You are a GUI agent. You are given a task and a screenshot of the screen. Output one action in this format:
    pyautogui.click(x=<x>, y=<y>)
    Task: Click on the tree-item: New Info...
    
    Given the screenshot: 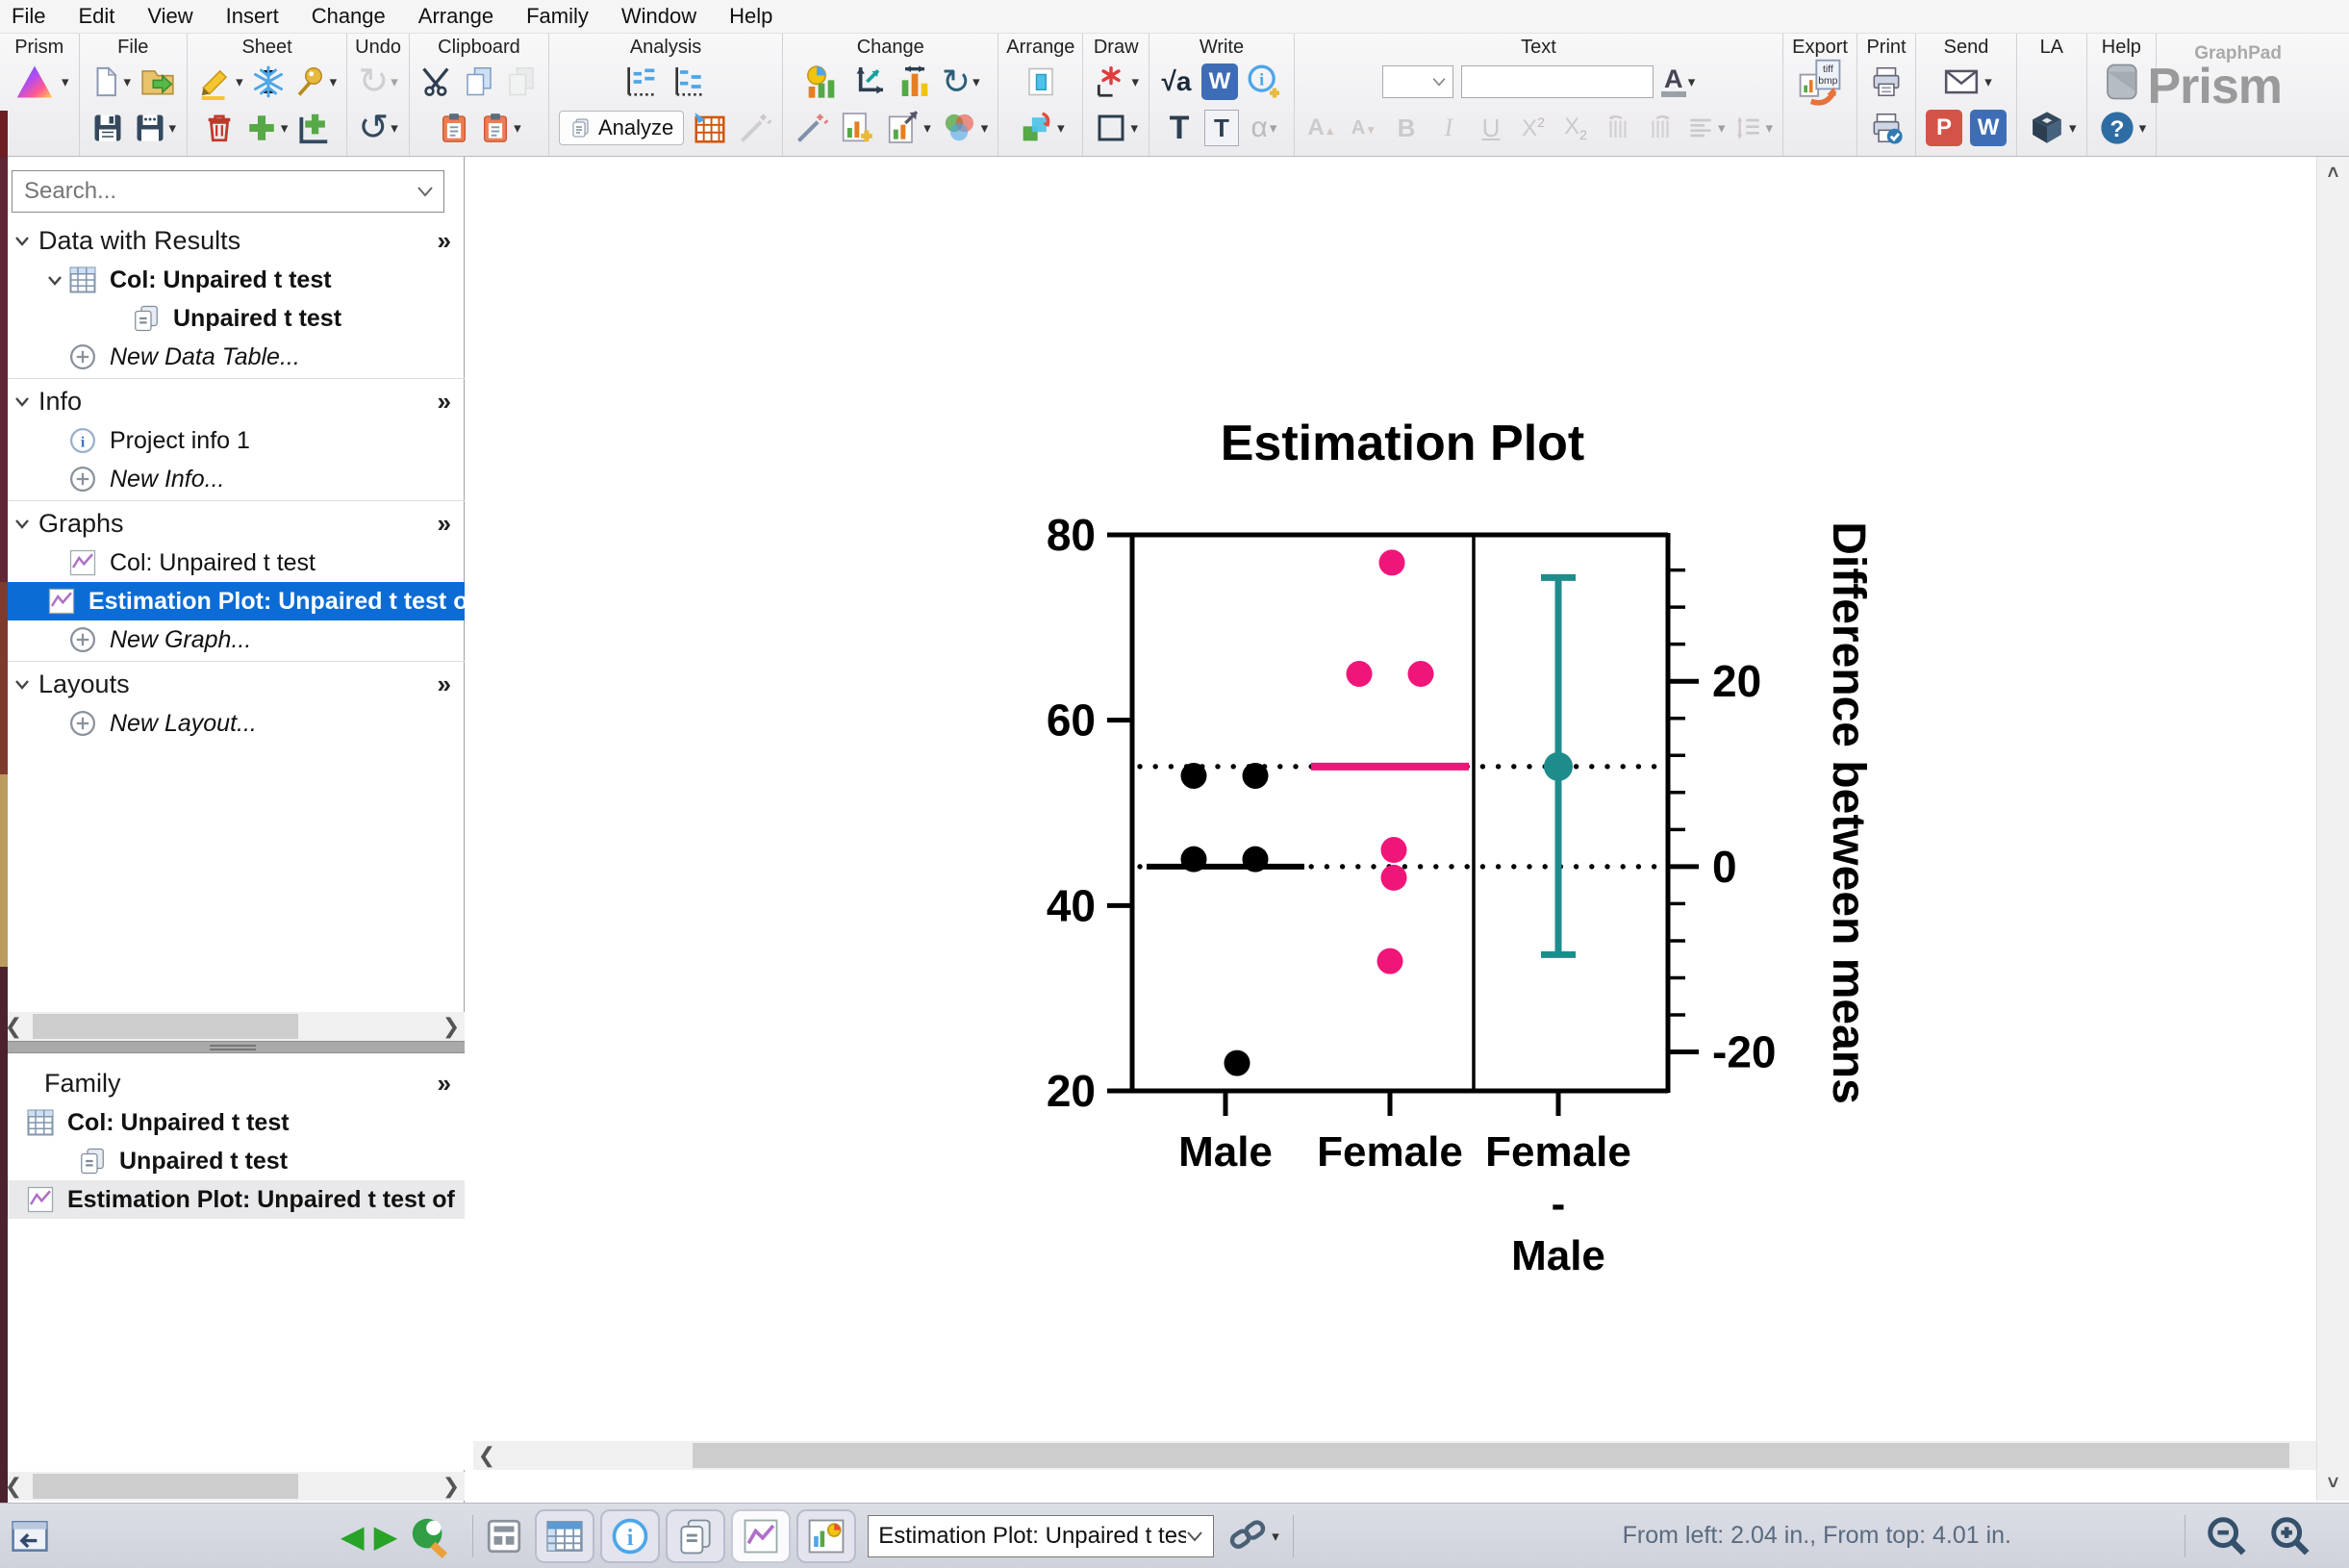 What is the action you would take?
    pyautogui.click(x=232, y=479)
    